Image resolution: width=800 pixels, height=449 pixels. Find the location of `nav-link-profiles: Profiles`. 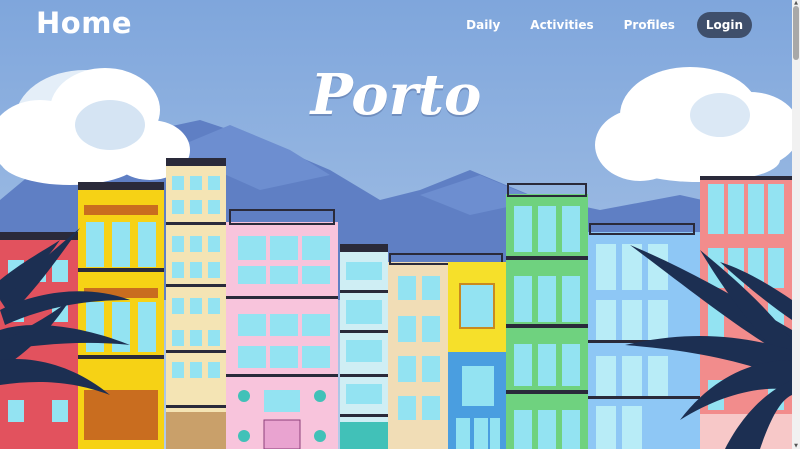

nav-link-profiles: Profiles is located at coordinates (649, 25).